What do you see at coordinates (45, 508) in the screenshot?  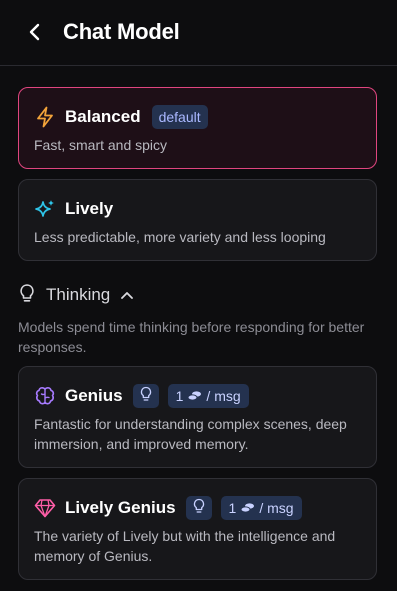 I see `diamond-icon` at bounding box center [45, 508].